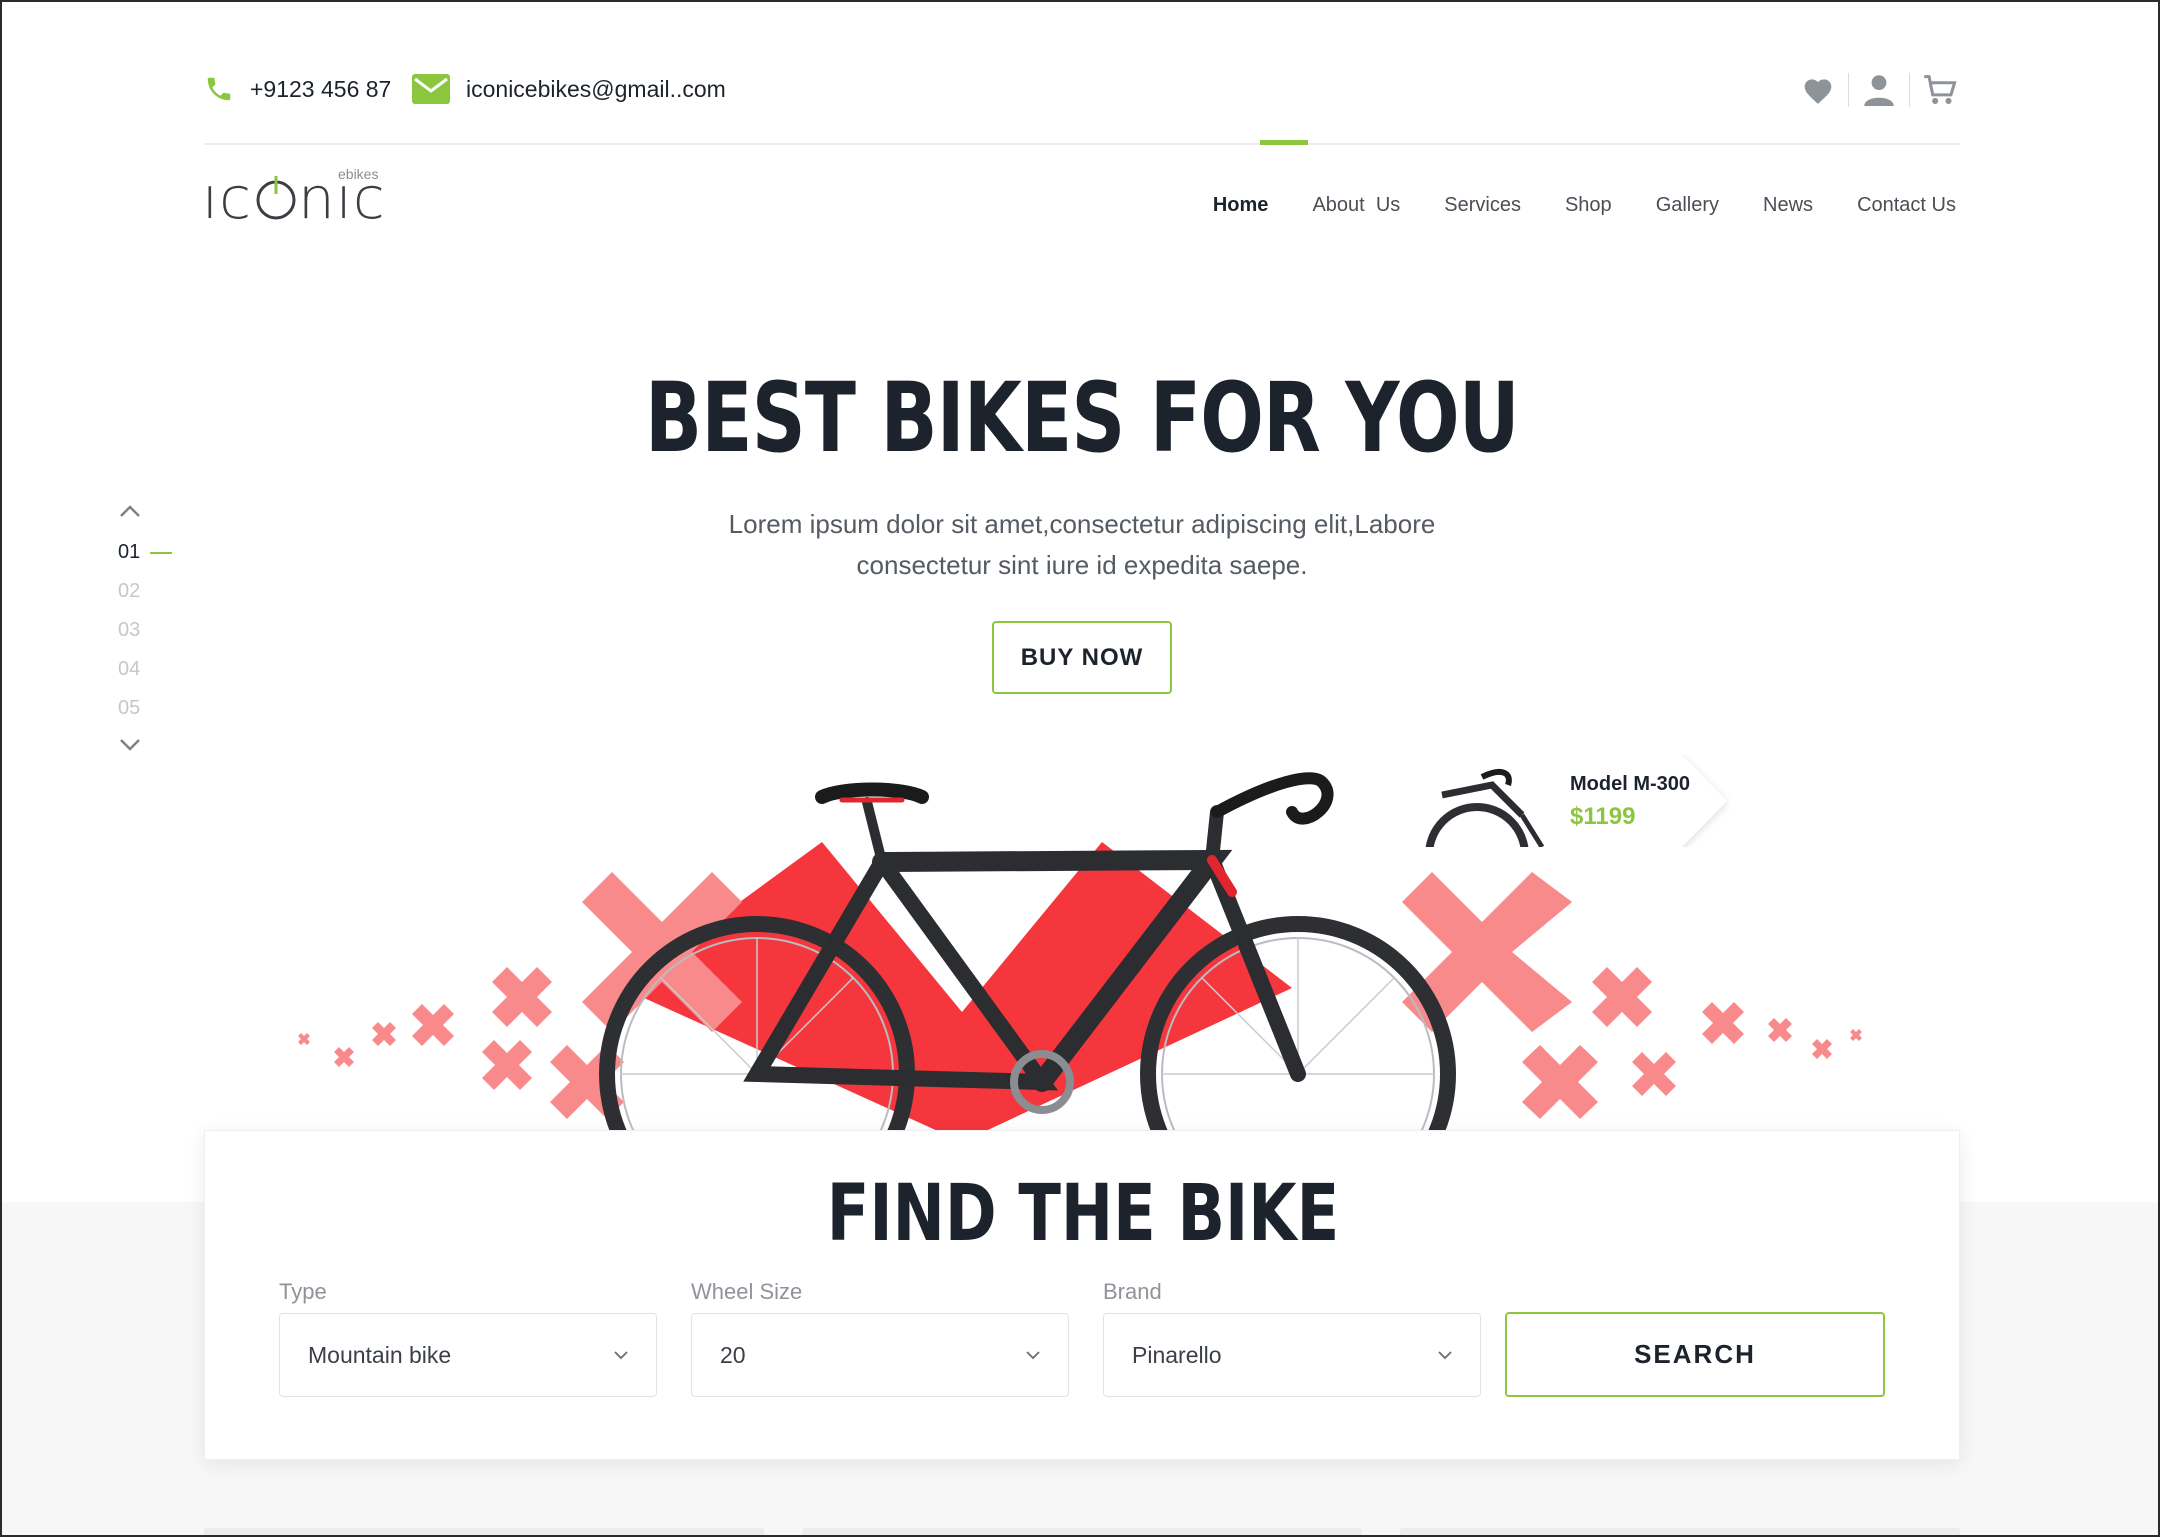 The width and height of the screenshot is (2160, 1537). What do you see at coordinates (1082, 144) in the screenshot?
I see `header-divider` at bounding box center [1082, 144].